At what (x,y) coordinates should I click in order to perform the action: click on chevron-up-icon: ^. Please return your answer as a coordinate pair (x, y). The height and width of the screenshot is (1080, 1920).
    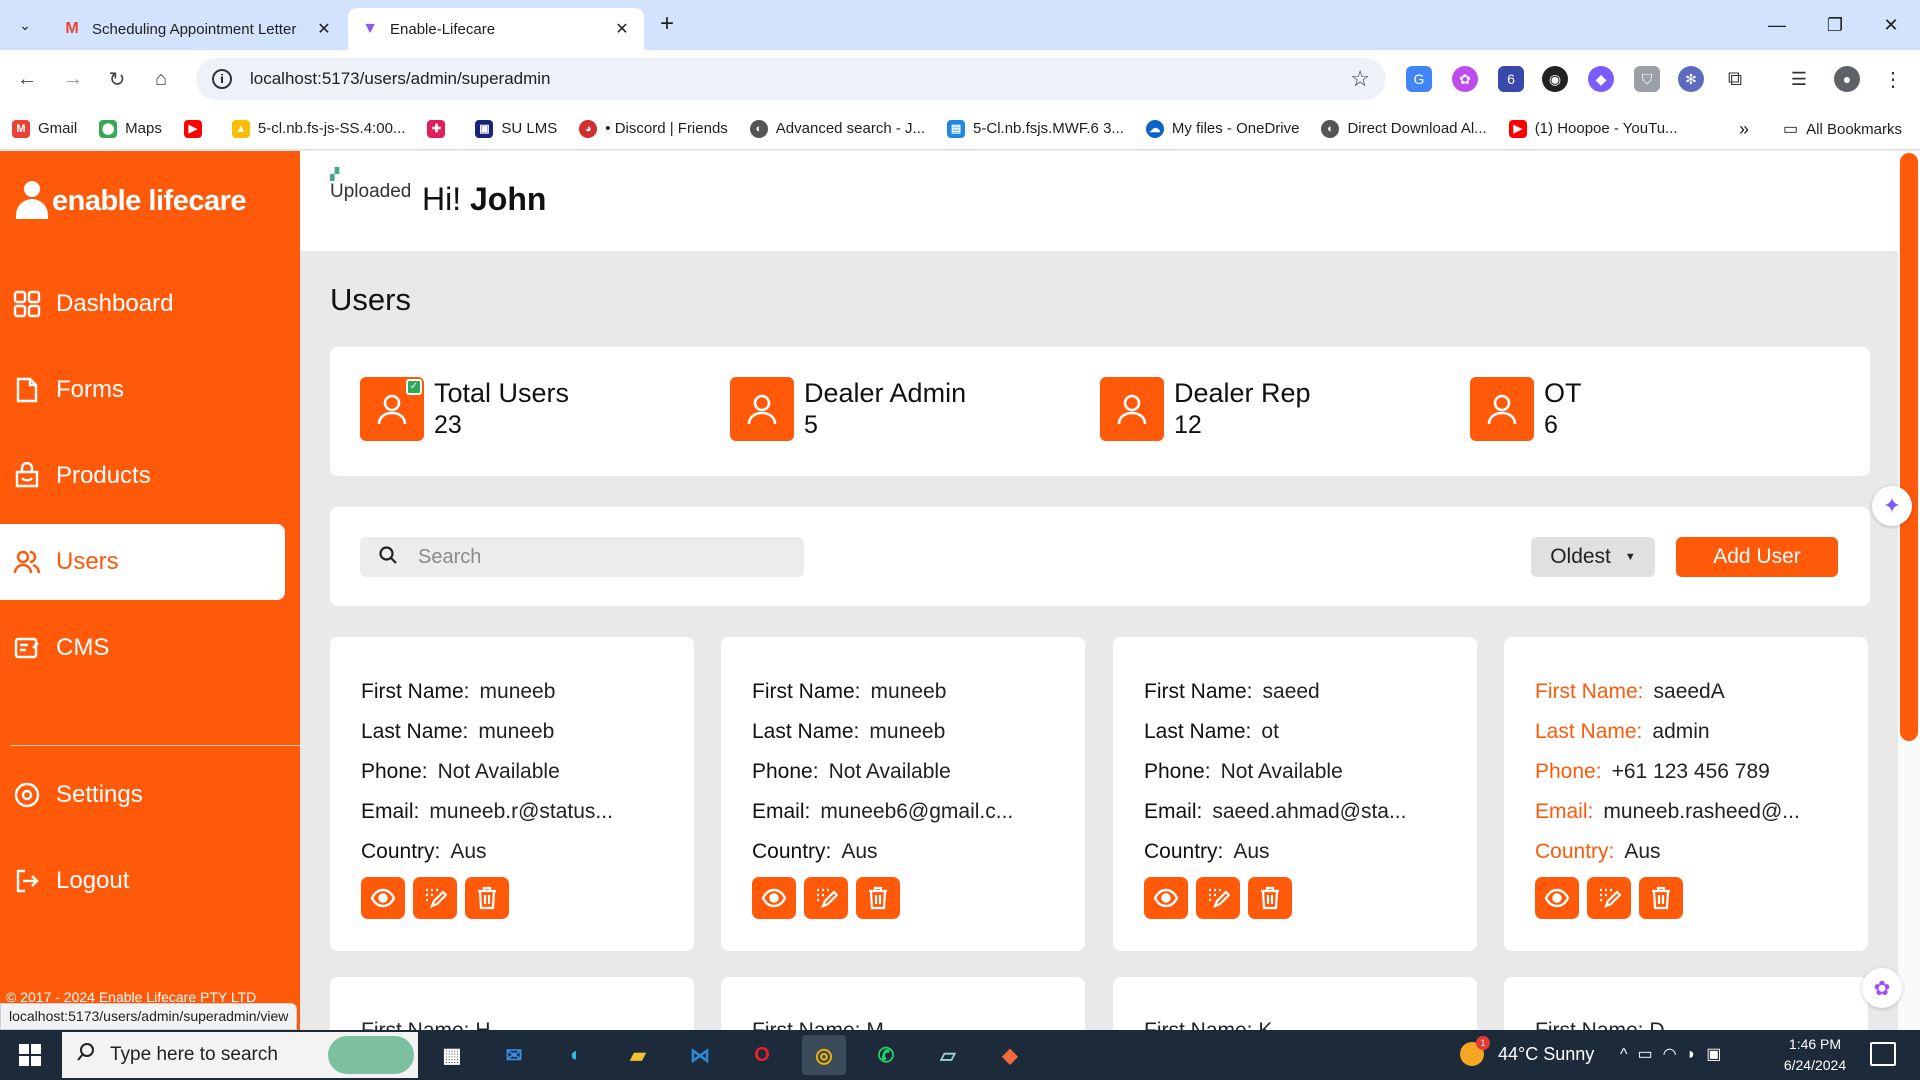
    Looking at the image, I should click on (1629, 1054).